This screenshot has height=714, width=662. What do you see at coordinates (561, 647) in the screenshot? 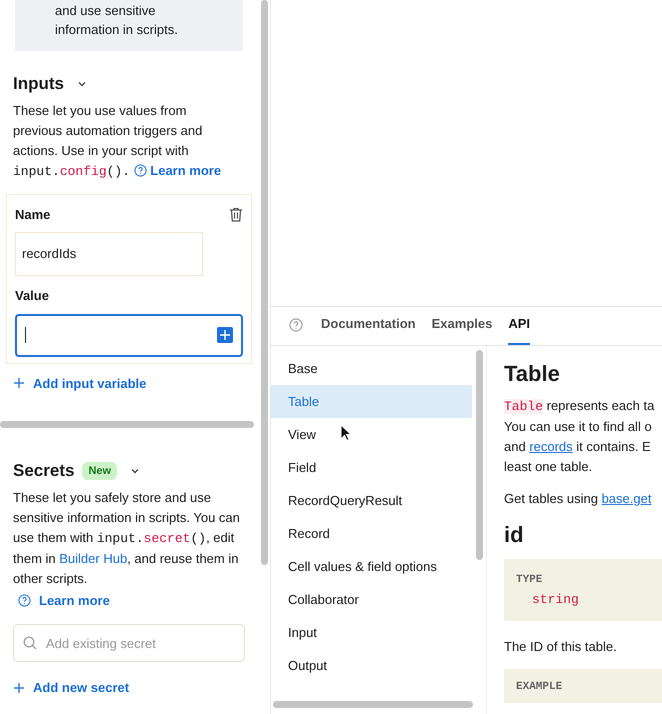
I see `property-description: The ID of this table.` at bounding box center [561, 647].